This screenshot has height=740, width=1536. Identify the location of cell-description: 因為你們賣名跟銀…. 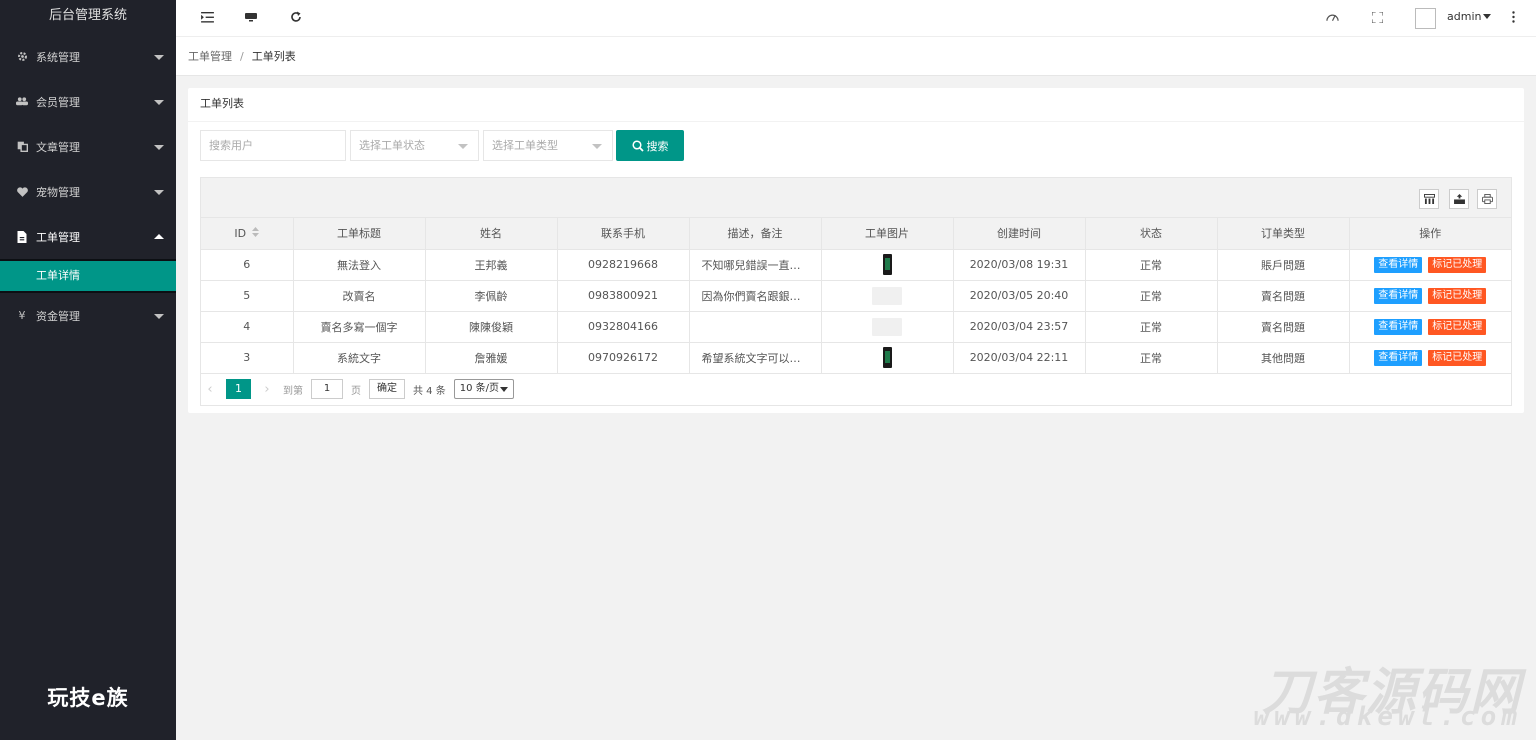
(755, 296).